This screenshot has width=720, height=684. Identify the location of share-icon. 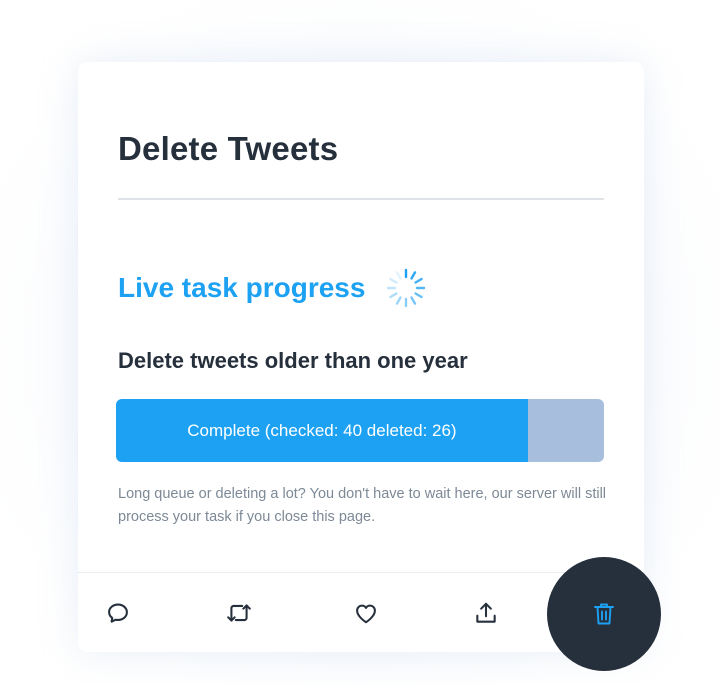
(486, 612).